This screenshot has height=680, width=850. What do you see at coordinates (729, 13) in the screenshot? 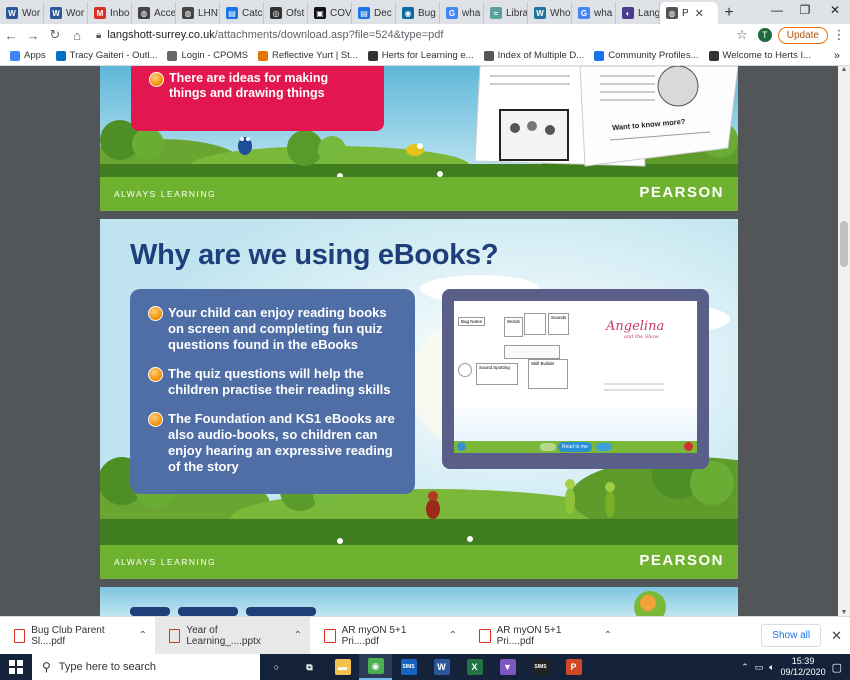
I see `new-tab-button: +` at bounding box center [729, 13].